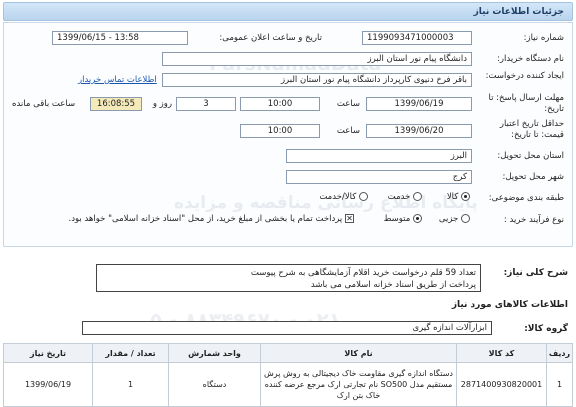 The image size is (576, 407). I want to click on need-number-label: شماره نیاز:, so click(543, 38).